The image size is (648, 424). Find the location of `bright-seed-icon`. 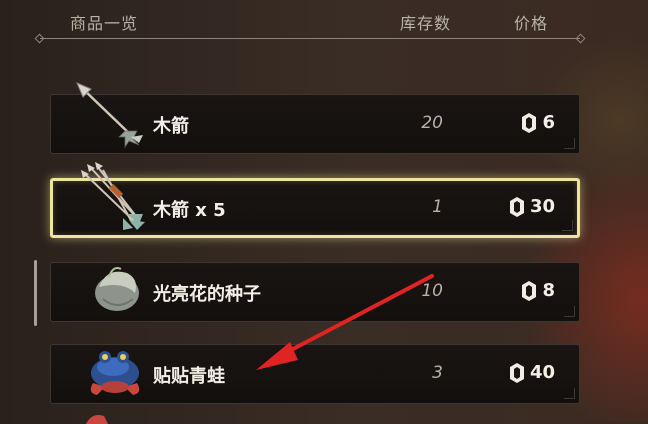

bright-seed-icon is located at coordinates (117, 289).